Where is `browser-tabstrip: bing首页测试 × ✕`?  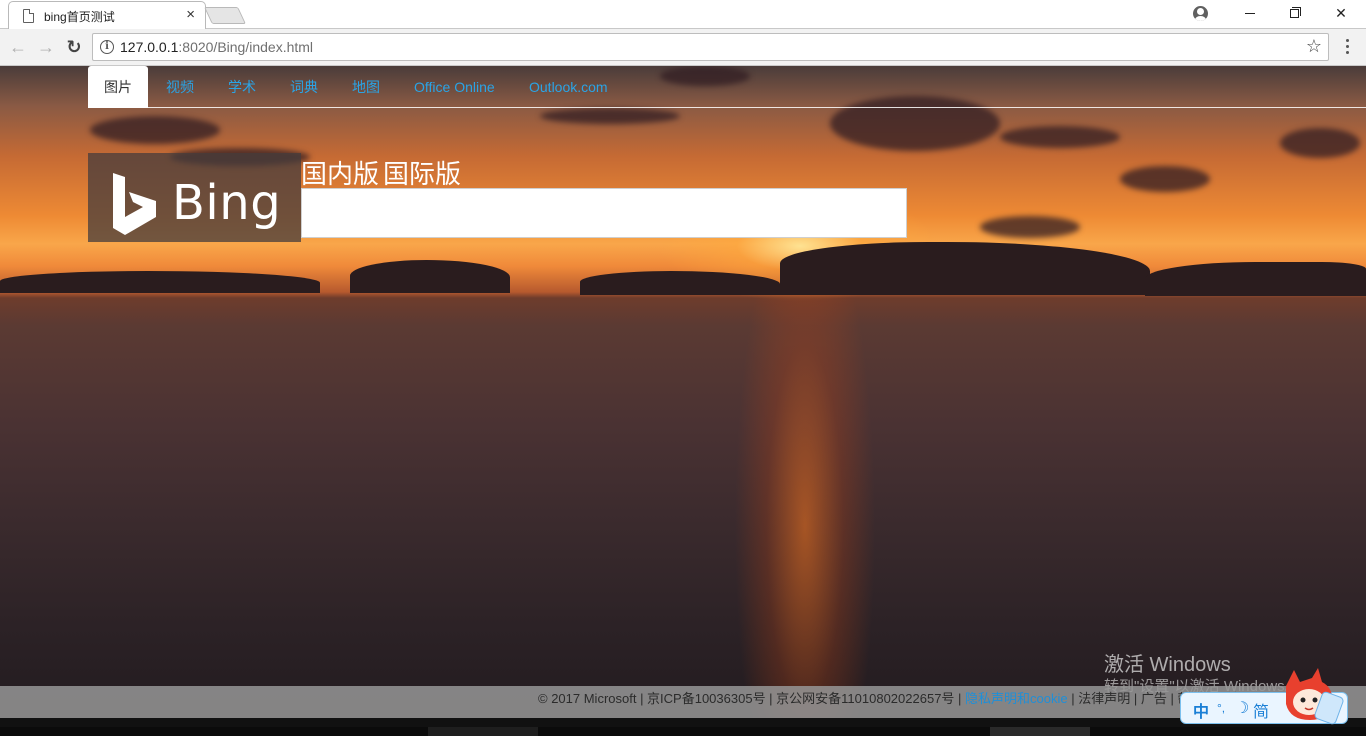 browser-tabstrip: bing首页测试 × ✕ is located at coordinates (683, 14).